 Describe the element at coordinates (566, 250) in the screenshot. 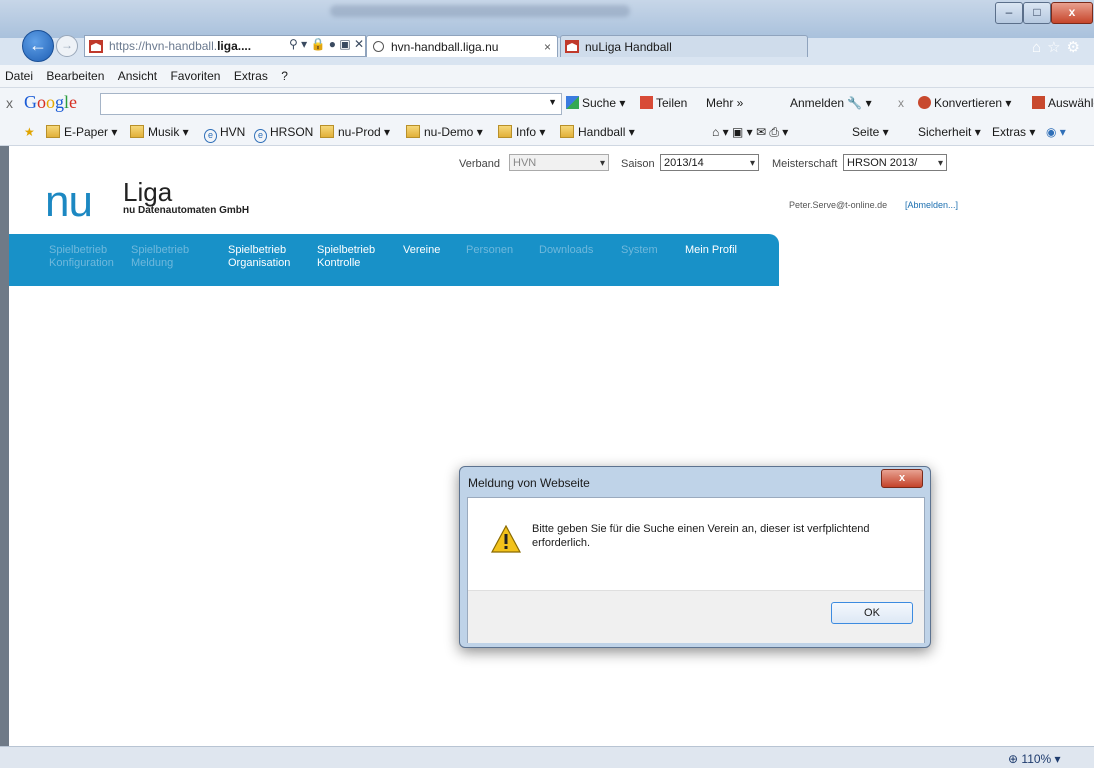

I see `nav-downloads: Downloads` at that location.